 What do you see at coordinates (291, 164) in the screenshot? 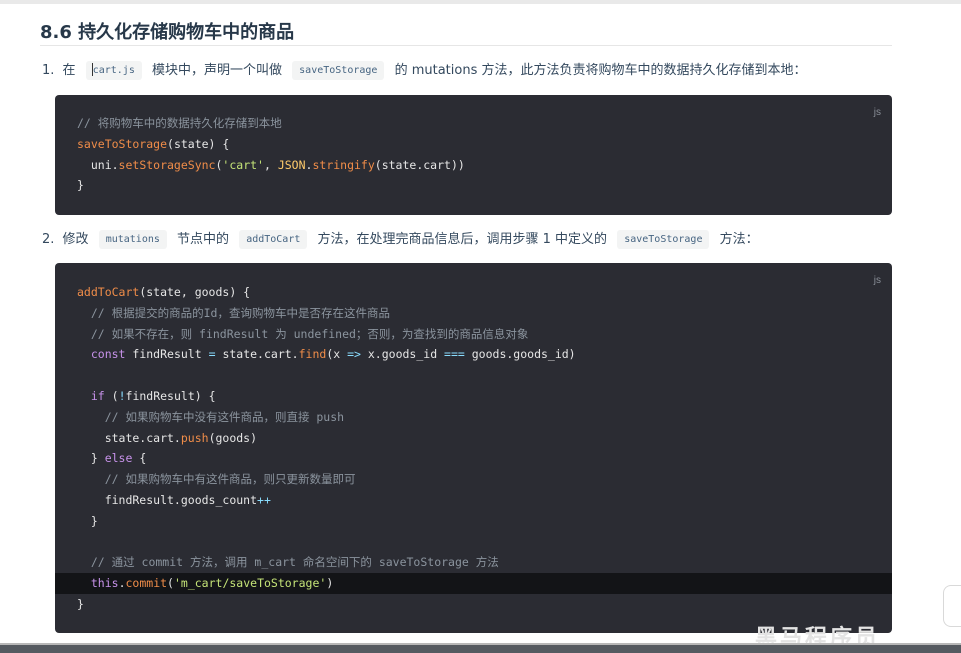
I see `code-token: JSON` at bounding box center [291, 164].